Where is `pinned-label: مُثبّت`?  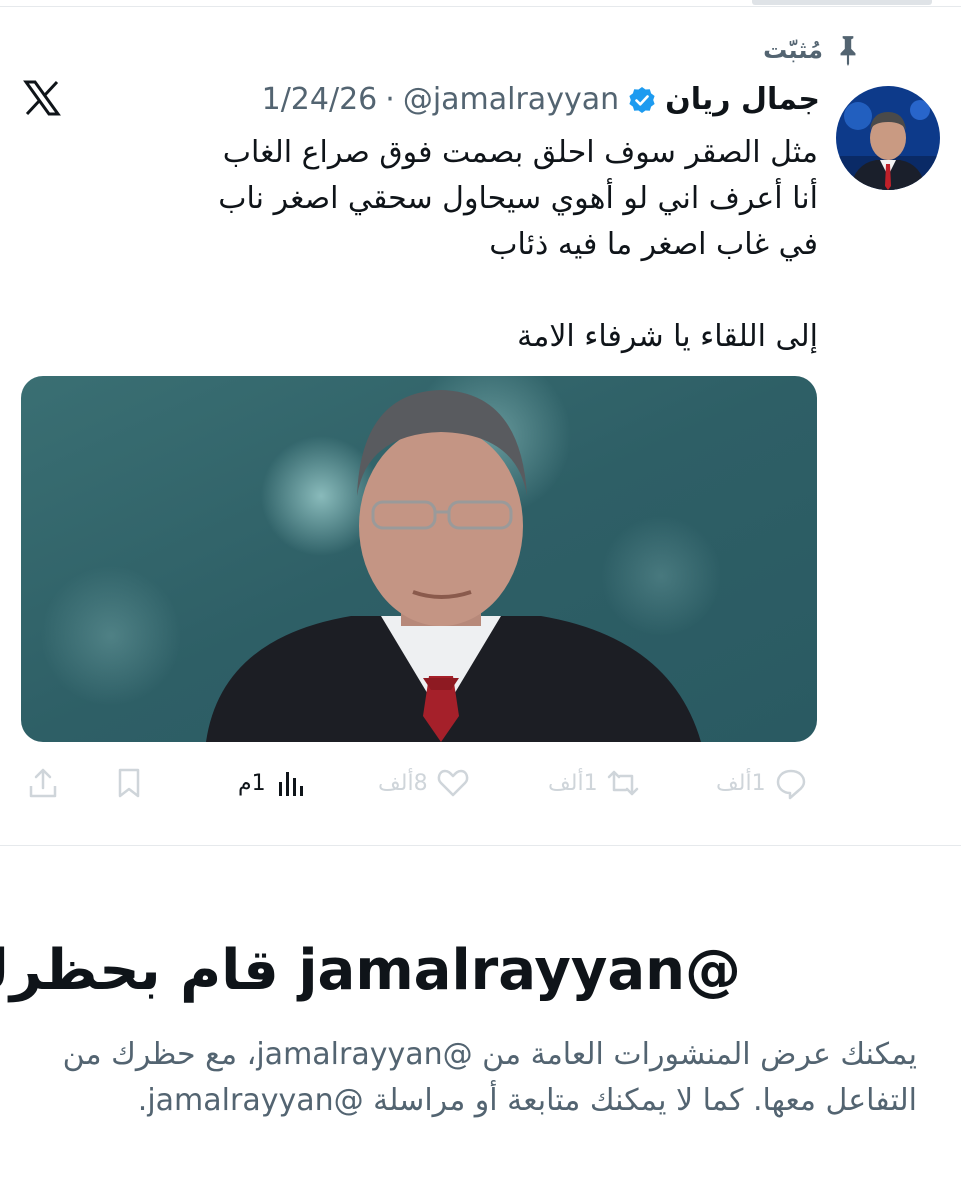 pinned-label: مُثبّت is located at coordinates (793, 50).